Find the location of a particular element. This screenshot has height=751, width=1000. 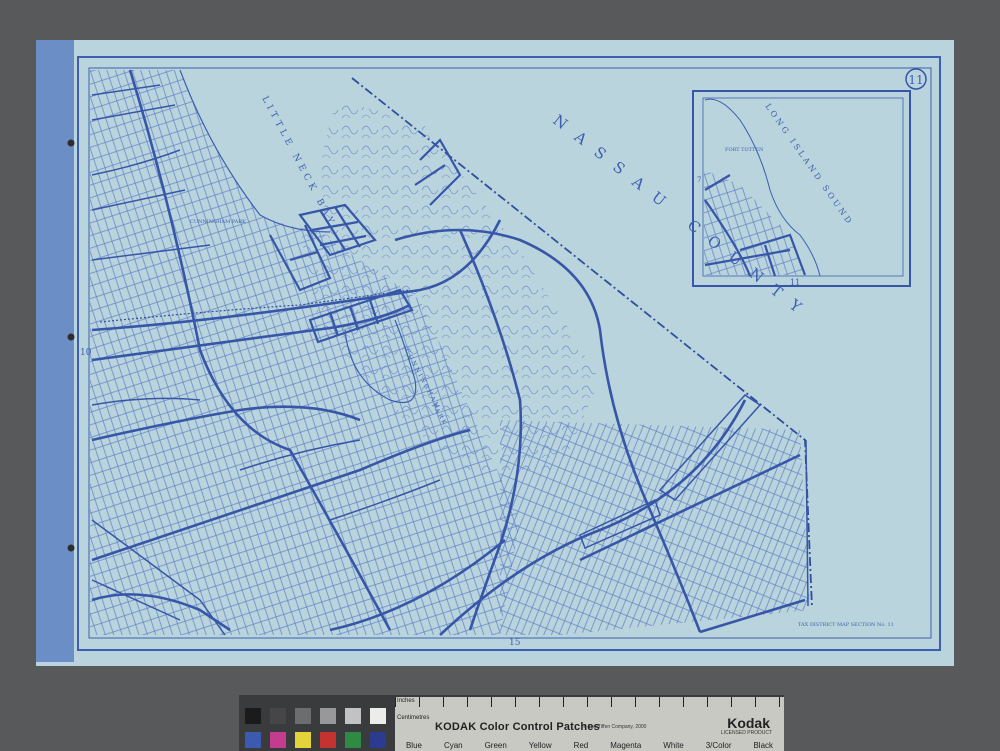

inches-label: Inches is located at coordinates (406, 701).